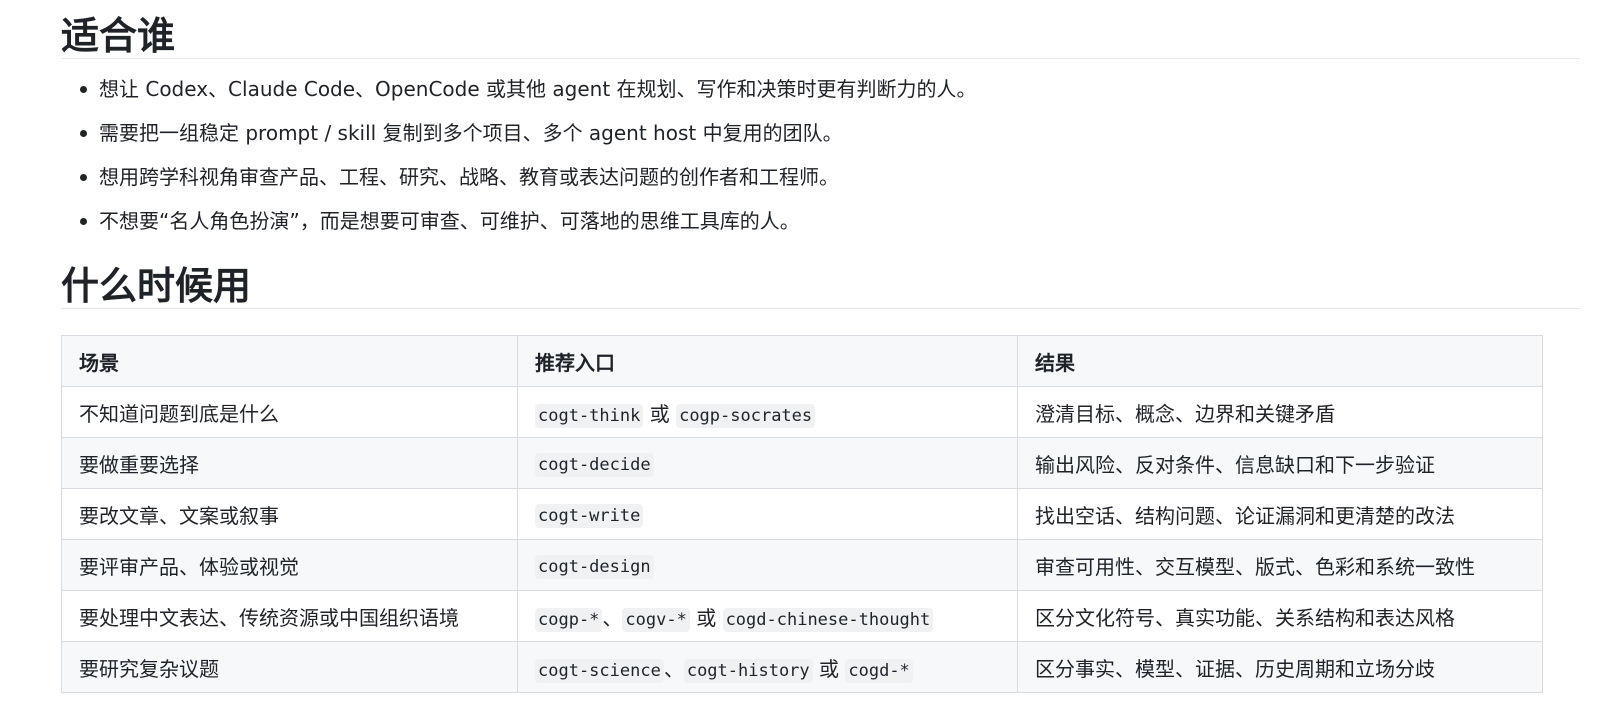  I want to click on cell-result: 输出风险、反对条件、信息缺口和下一步验证, so click(1280, 463).